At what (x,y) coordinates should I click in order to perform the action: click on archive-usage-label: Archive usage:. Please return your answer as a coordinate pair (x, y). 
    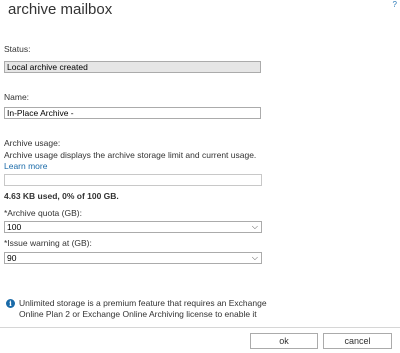
    Looking at the image, I should click on (32, 143).